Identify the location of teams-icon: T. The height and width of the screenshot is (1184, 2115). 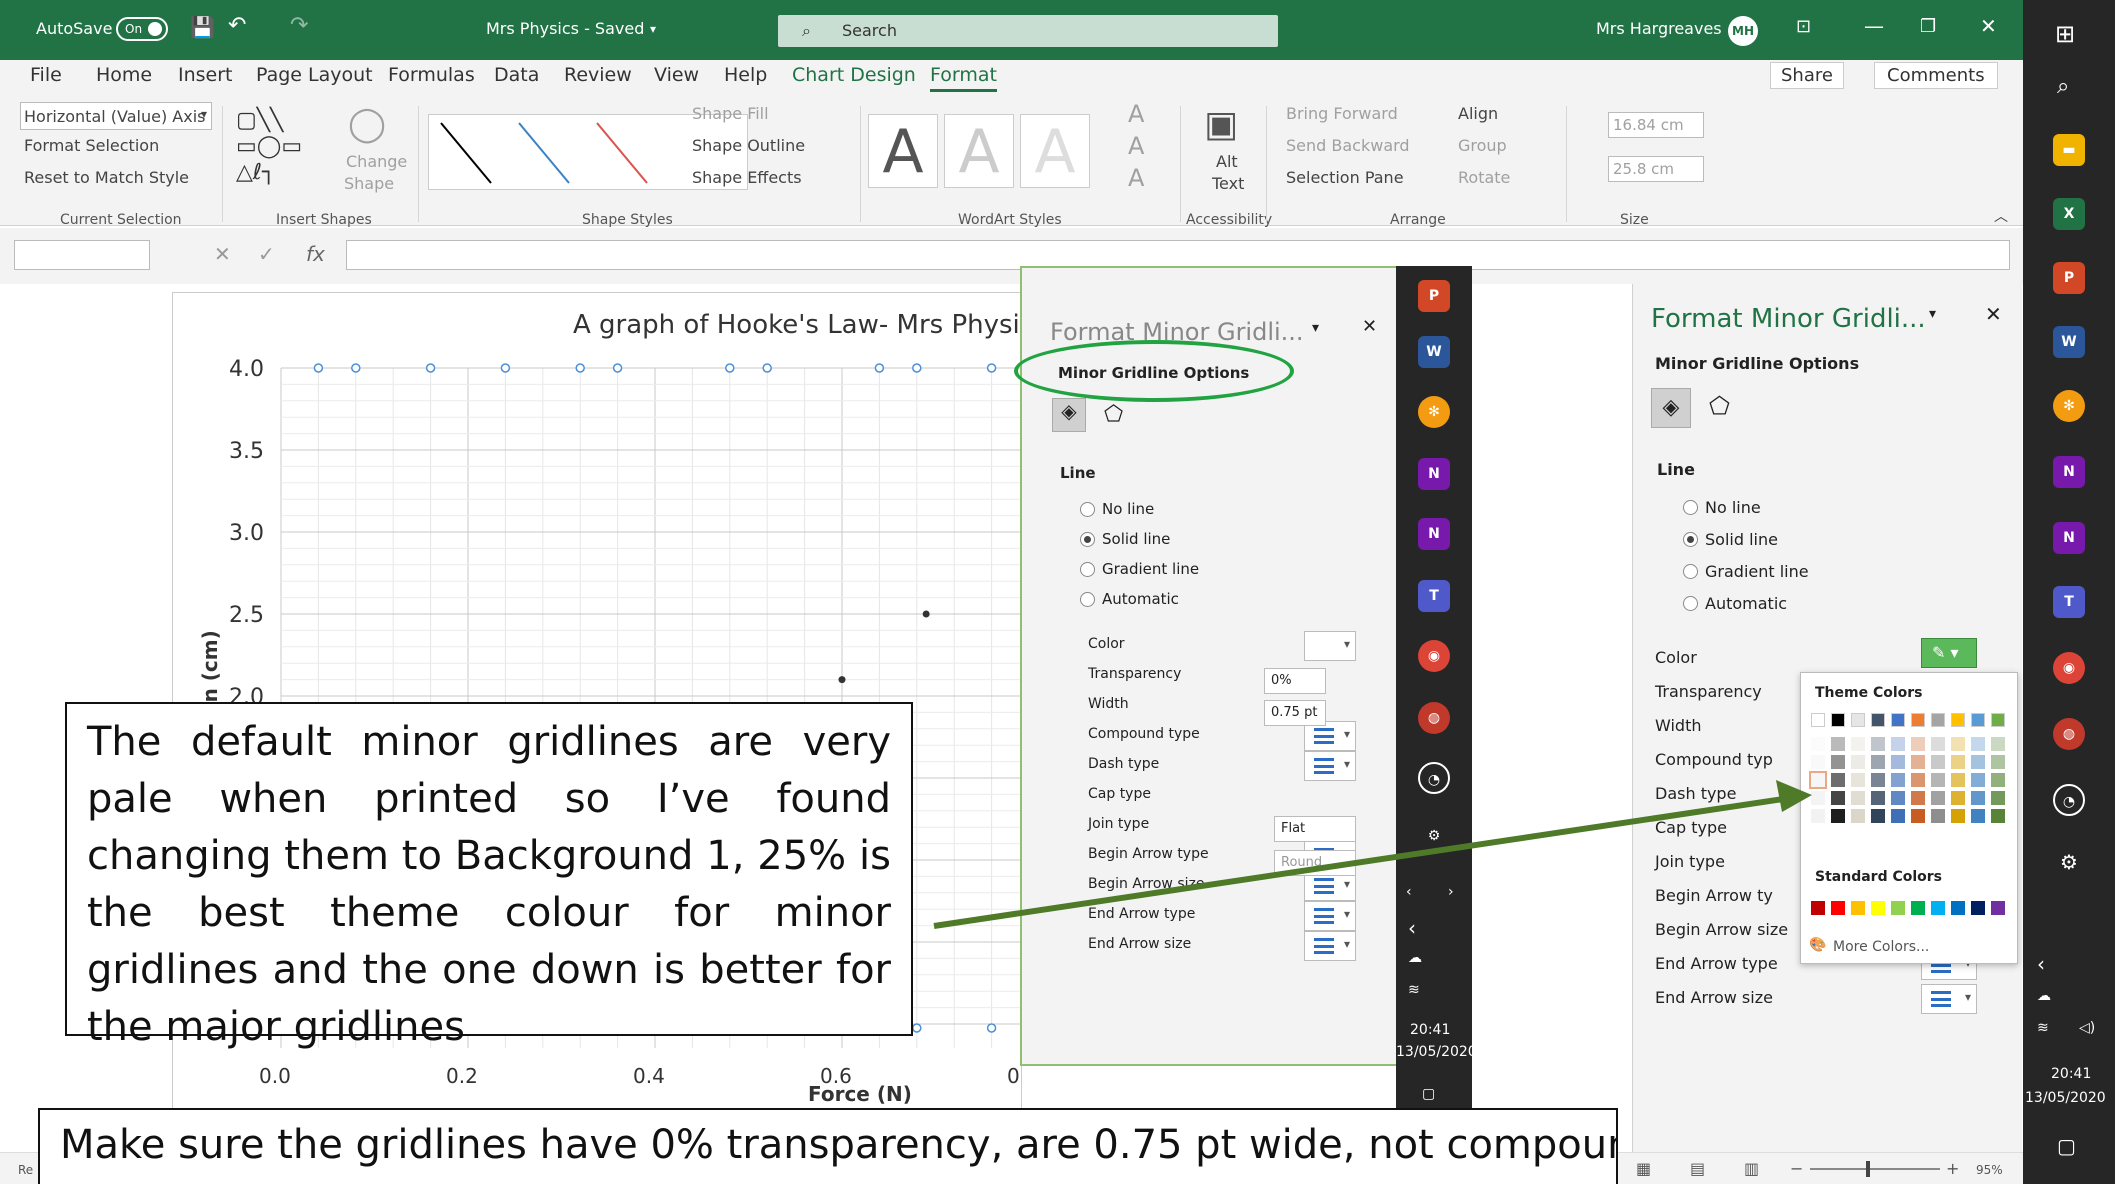
(1434, 596).